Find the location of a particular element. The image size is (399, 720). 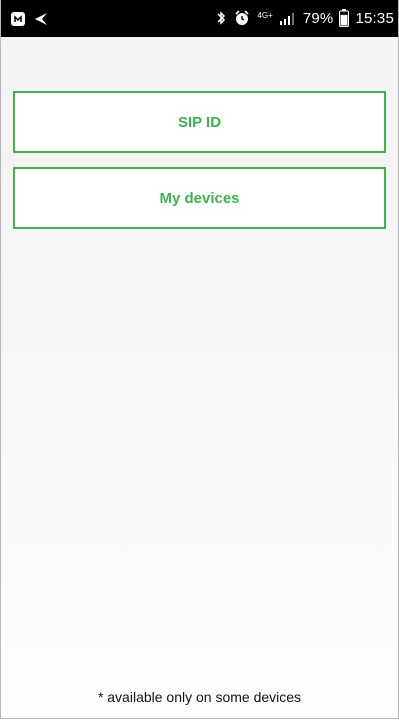

sip-id-button-label: SIP ID is located at coordinates (199, 122).